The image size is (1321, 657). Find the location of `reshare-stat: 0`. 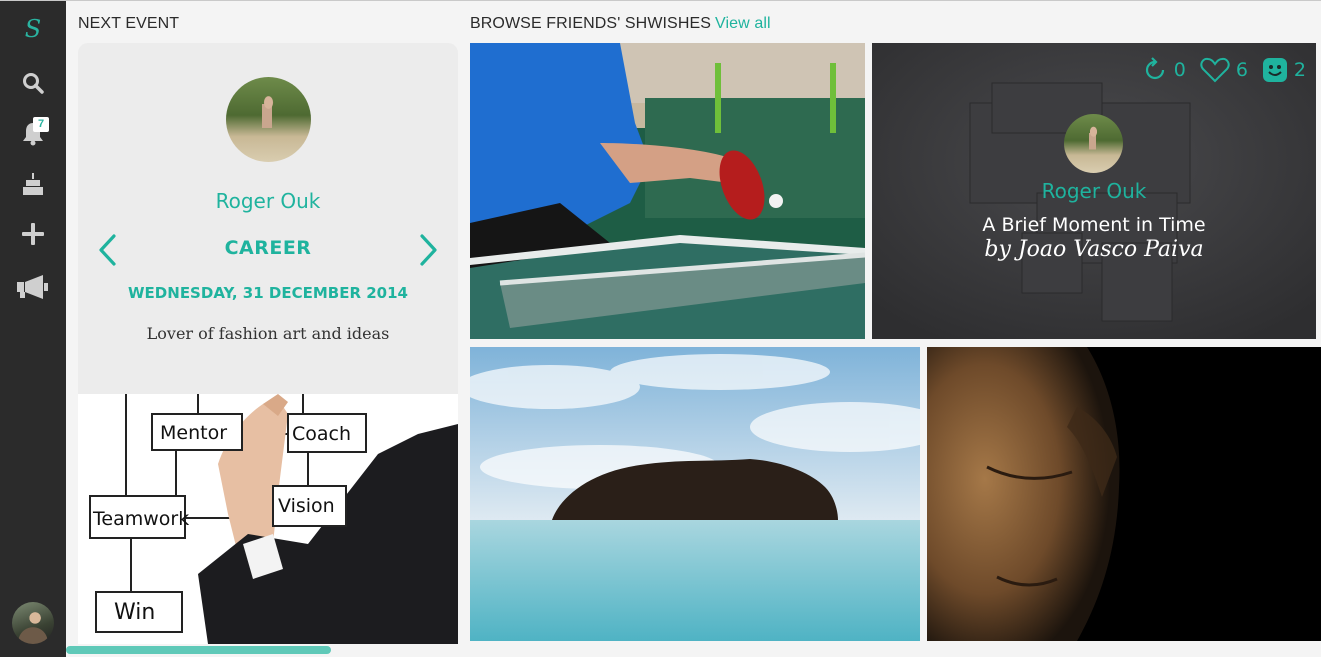

reshare-stat: 0 is located at coordinates (1164, 70).